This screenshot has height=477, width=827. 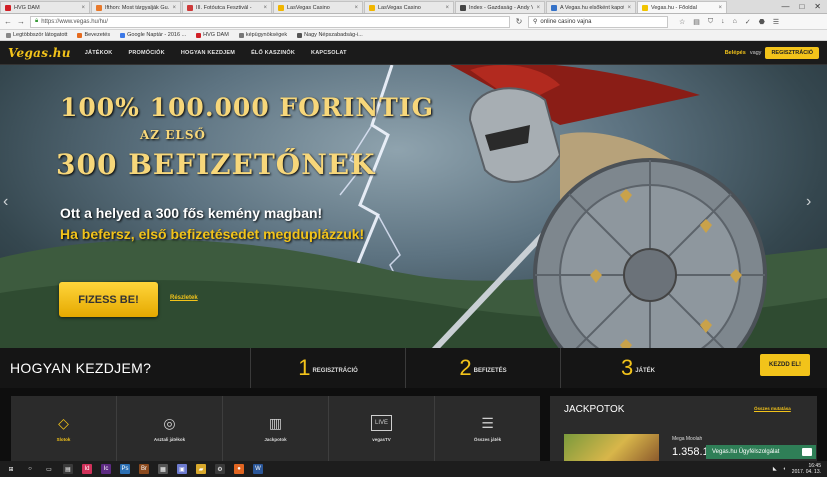 I want to click on bookmark-item: Bevezetés, so click(x=93, y=35).